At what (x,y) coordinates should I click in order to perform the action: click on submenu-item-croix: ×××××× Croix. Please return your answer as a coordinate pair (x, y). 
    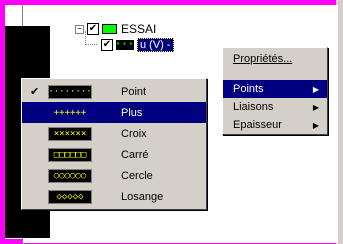
    Looking at the image, I should click on (114, 133).